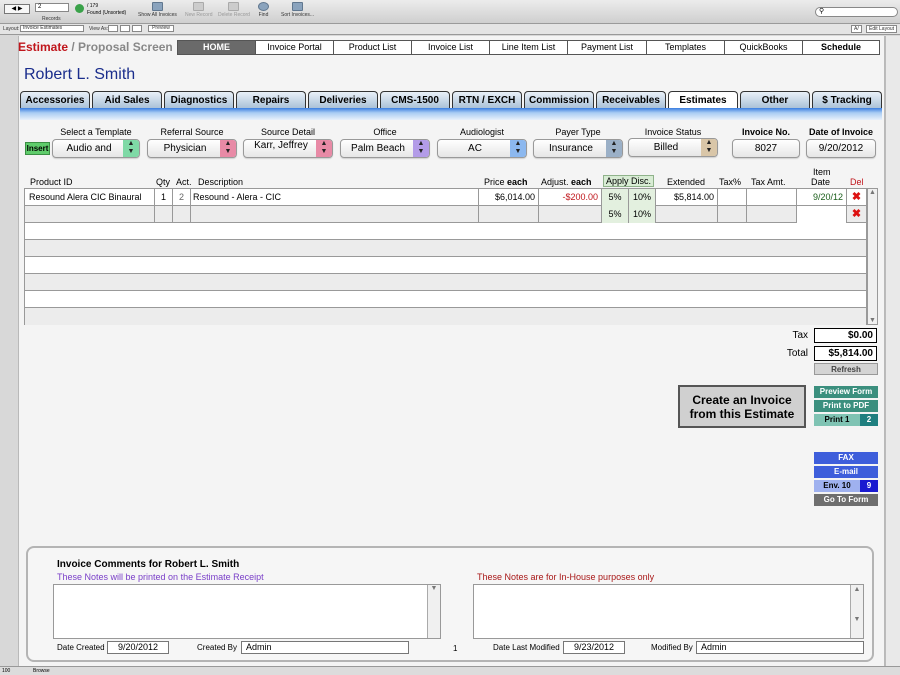 Image resolution: width=900 pixels, height=675 pixels. What do you see at coordinates (841, 148) in the screenshot?
I see `invoice-date-field: 9/20/2012` at bounding box center [841, 148].